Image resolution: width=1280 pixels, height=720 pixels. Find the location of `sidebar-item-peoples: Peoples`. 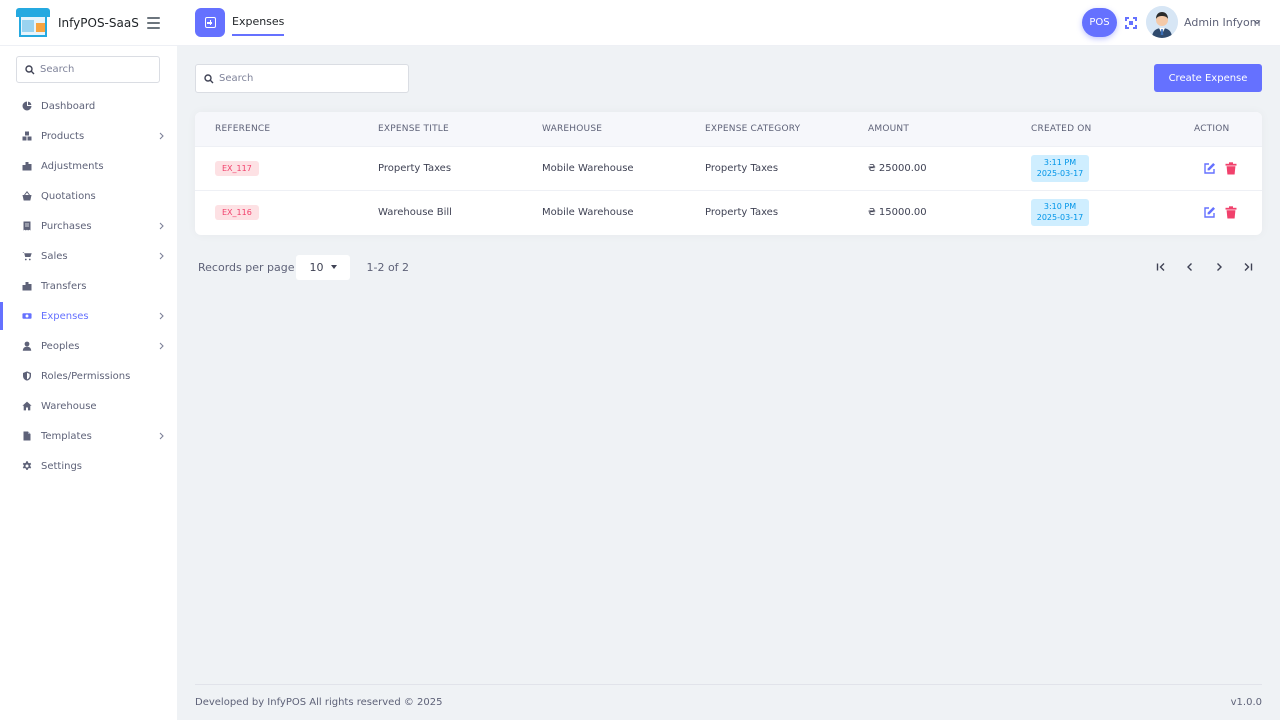

sidebar-item-peoples: Peoples is located at coordinates (88, 346).